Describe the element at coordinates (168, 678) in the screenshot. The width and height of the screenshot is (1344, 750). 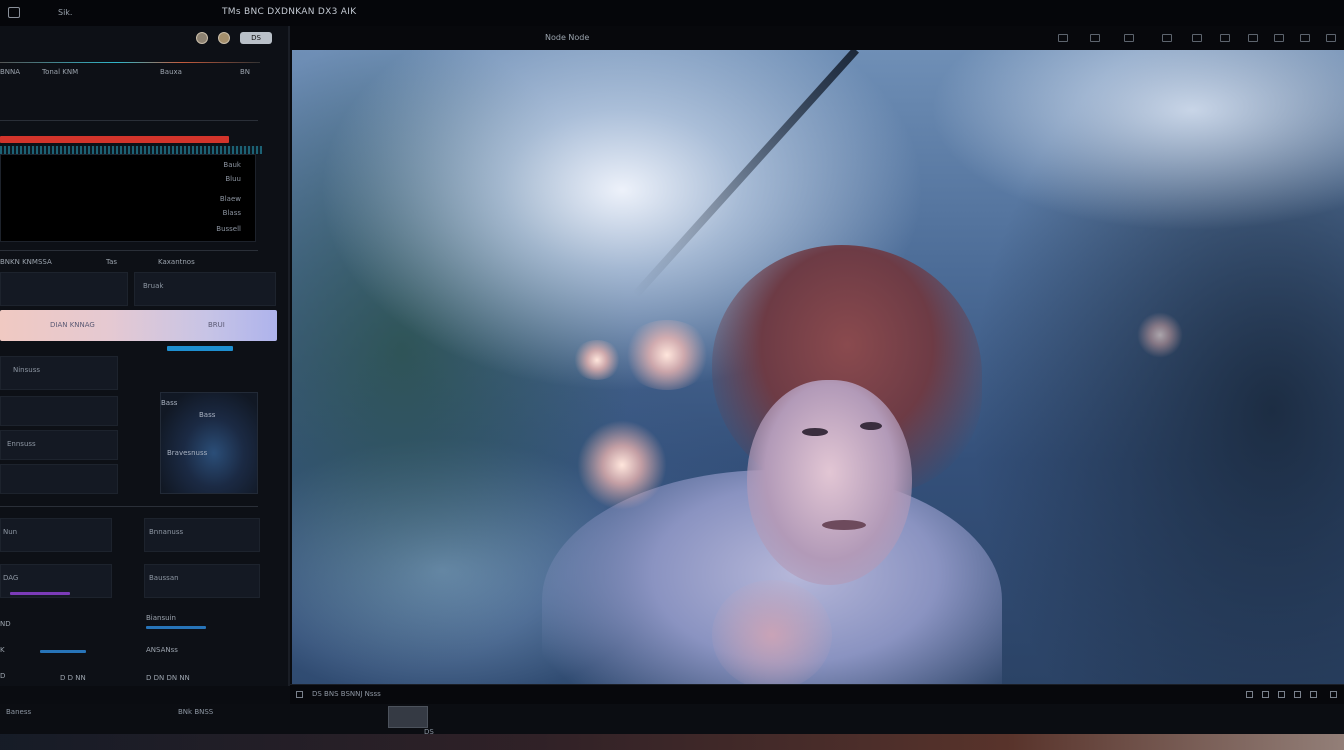
I see `row-label: D DN DN NN` at that location.